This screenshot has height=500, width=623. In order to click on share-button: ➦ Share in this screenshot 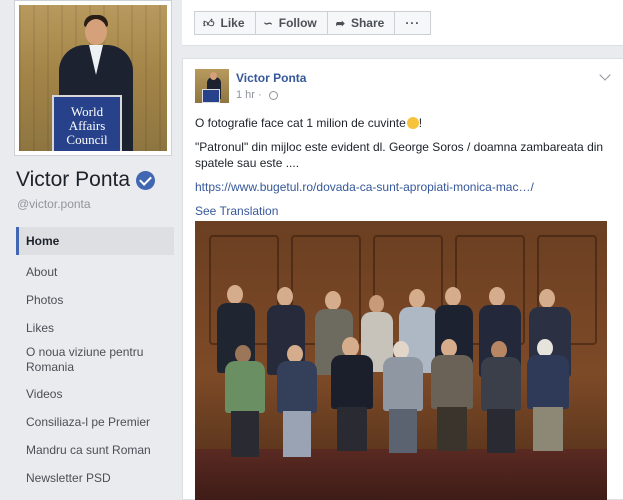, I will do `click(361, 23)`.